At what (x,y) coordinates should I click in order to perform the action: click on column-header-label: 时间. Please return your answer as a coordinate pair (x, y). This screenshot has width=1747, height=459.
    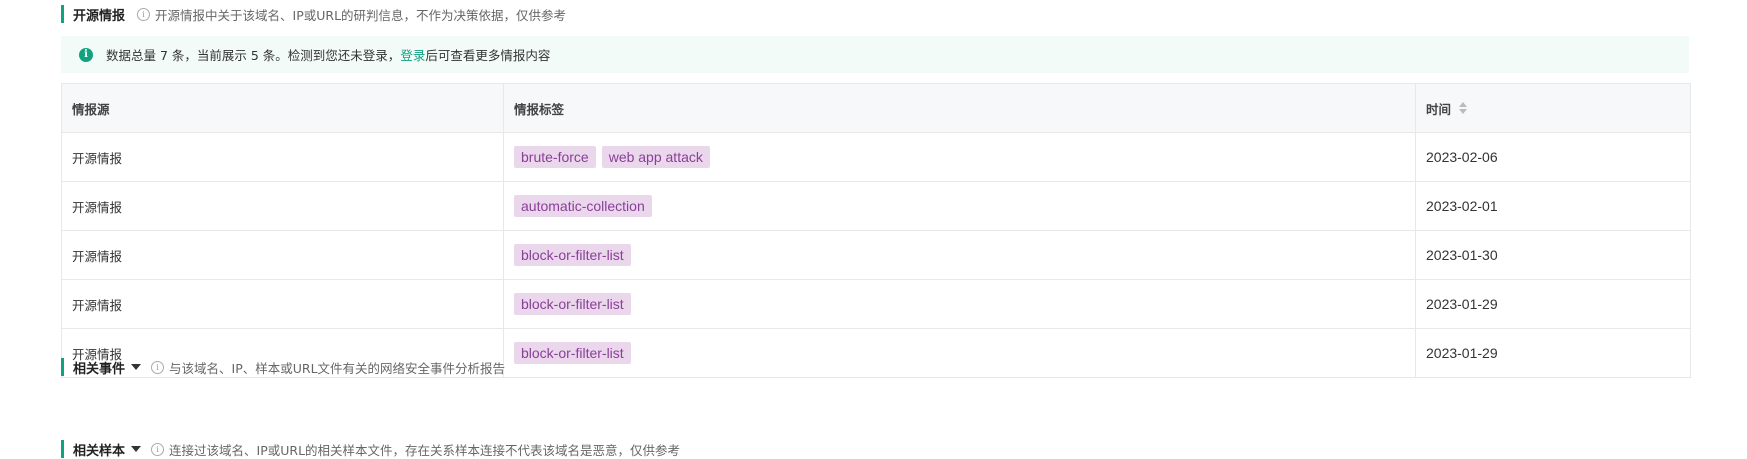
    Looking at the image, I should click on (1439, 109).